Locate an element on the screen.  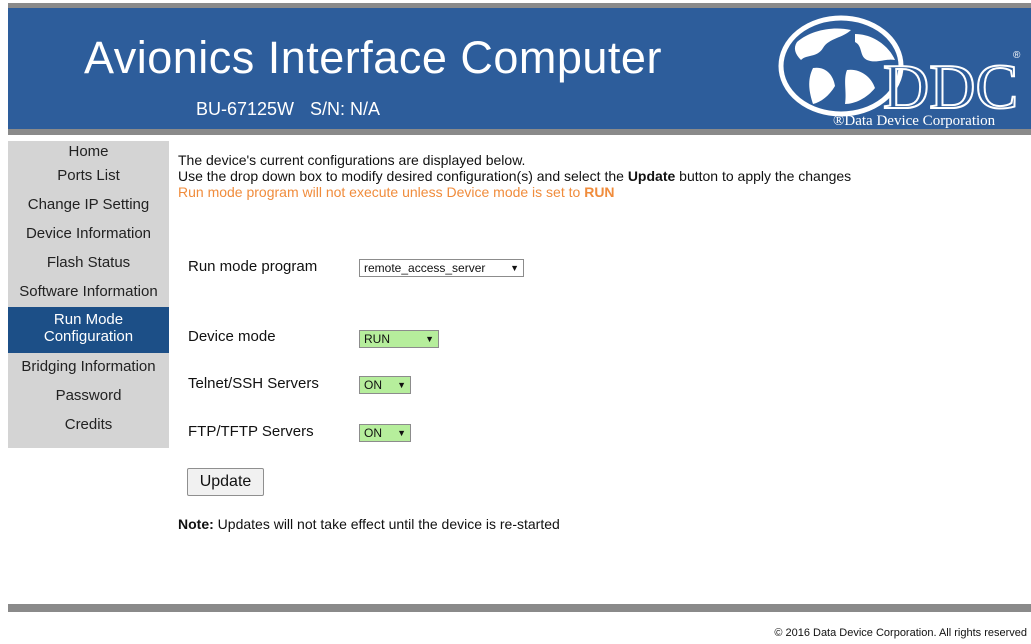
device-mode-select: RUN ▼ is located at coordinates (399, 339).